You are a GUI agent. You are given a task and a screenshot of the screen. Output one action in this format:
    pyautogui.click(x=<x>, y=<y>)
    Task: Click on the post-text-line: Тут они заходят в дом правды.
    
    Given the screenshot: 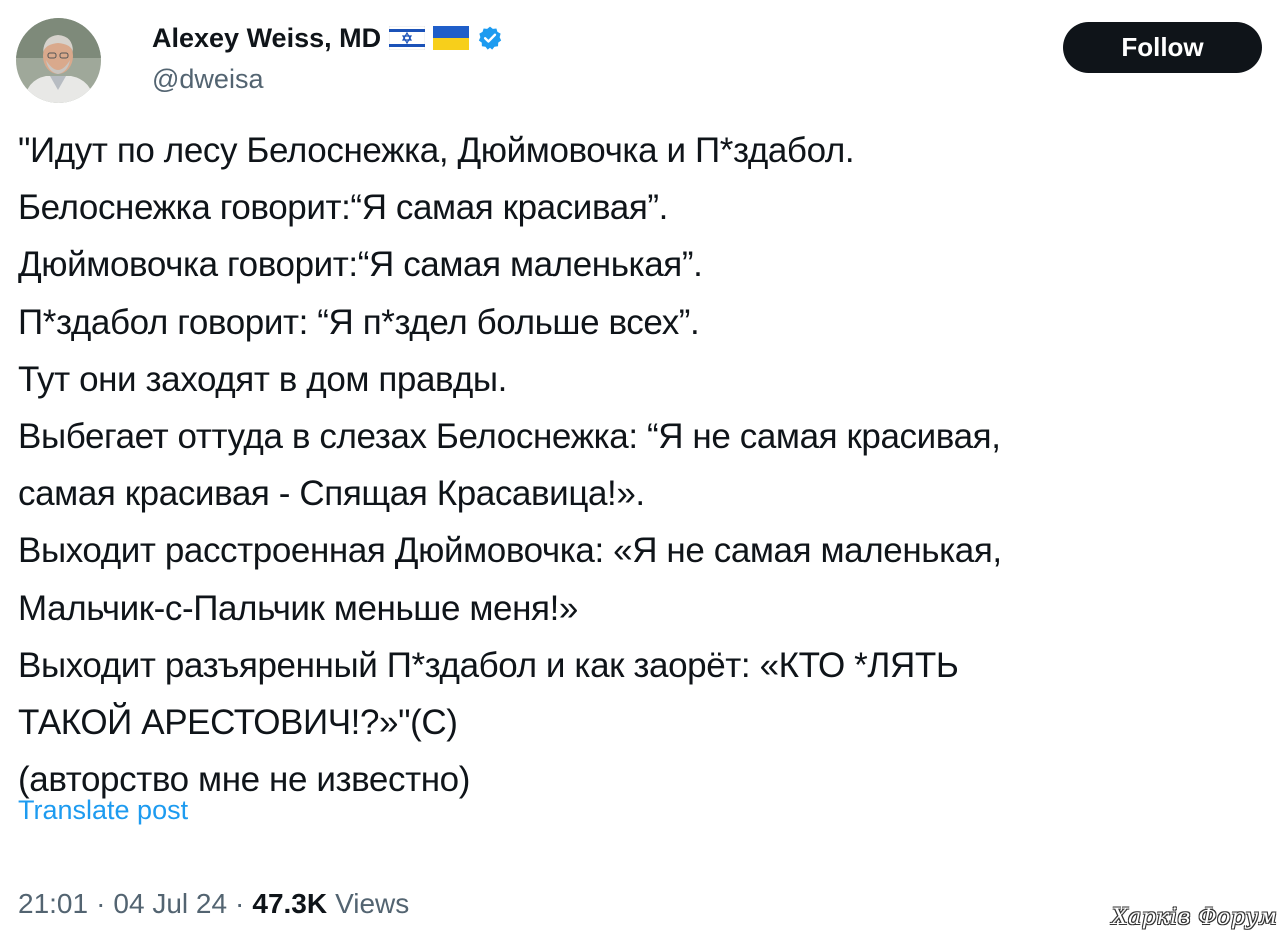 What is the action you would take?
    pyautogui.click(x=262, y=379)
    